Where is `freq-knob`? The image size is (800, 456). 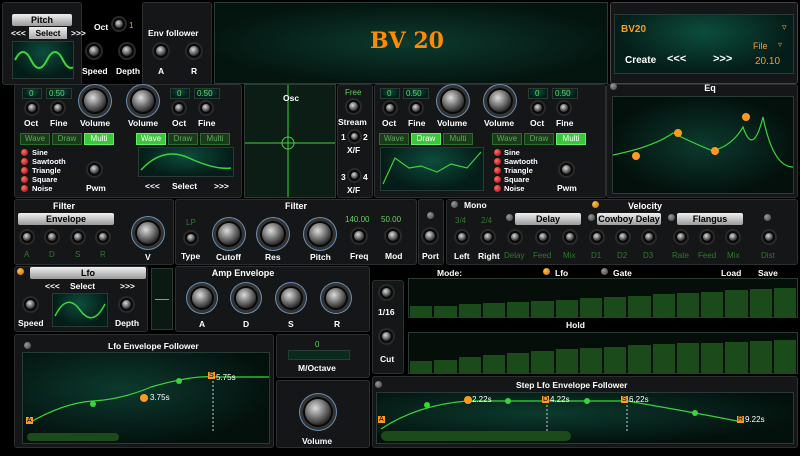 freq-knob is located at coordinates (359, 236).